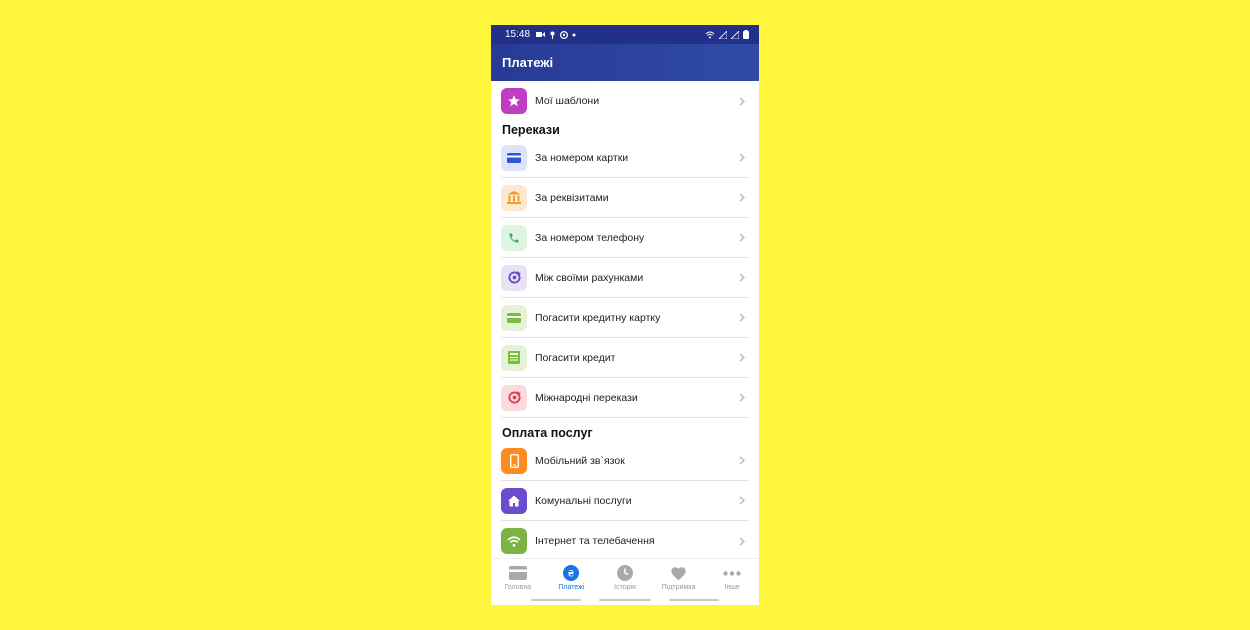  Describe the element at coordinates (514, 101) in the screenshot. I see `star-icon` at that location.